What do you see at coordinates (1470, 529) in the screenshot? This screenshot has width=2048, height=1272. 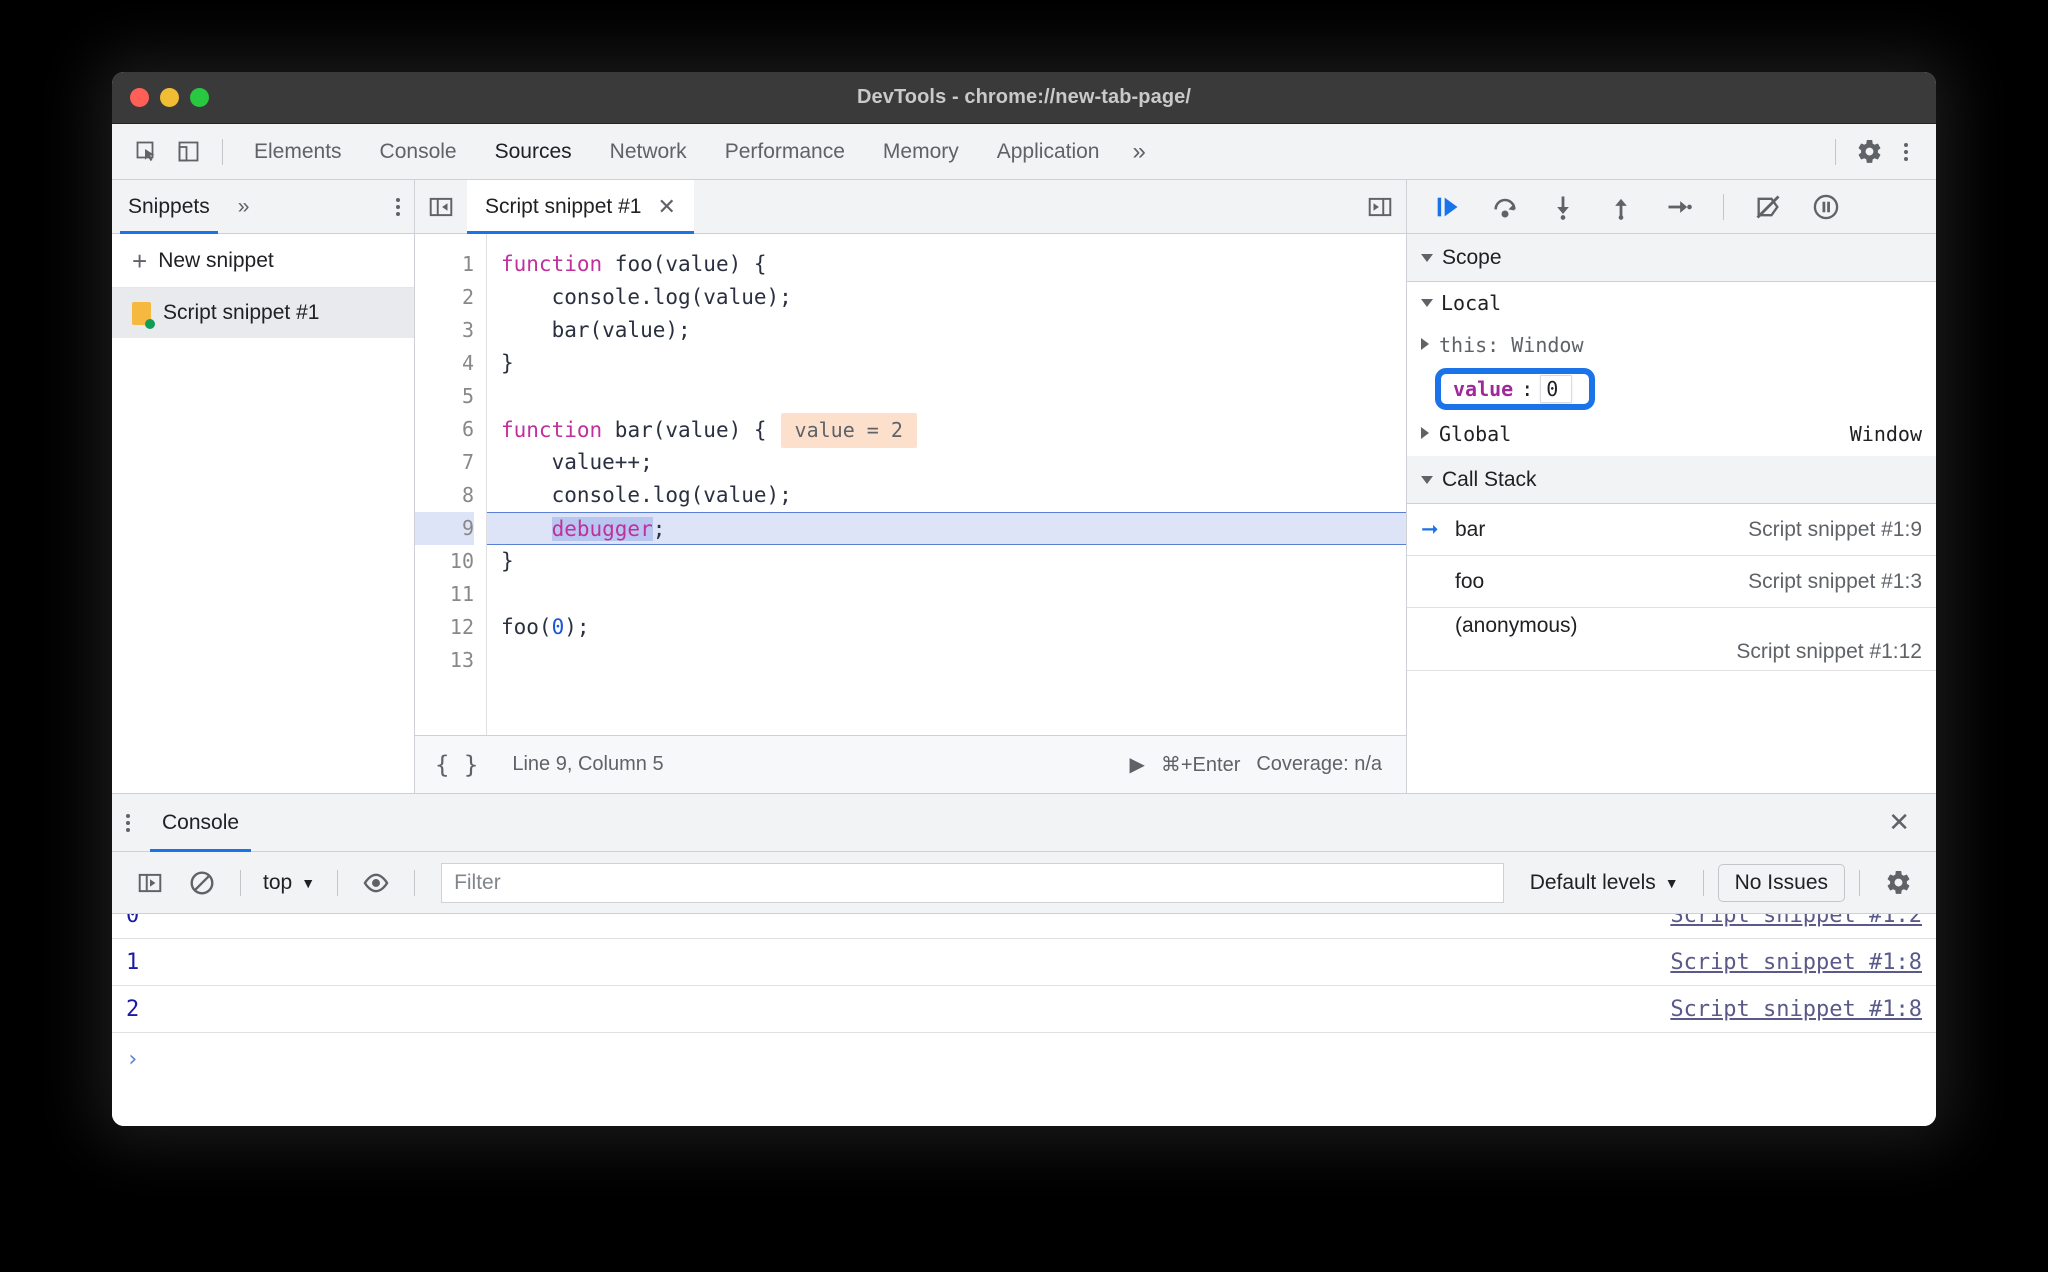 I see `call-stack-function: bar` at bounding box center [1470, 529].